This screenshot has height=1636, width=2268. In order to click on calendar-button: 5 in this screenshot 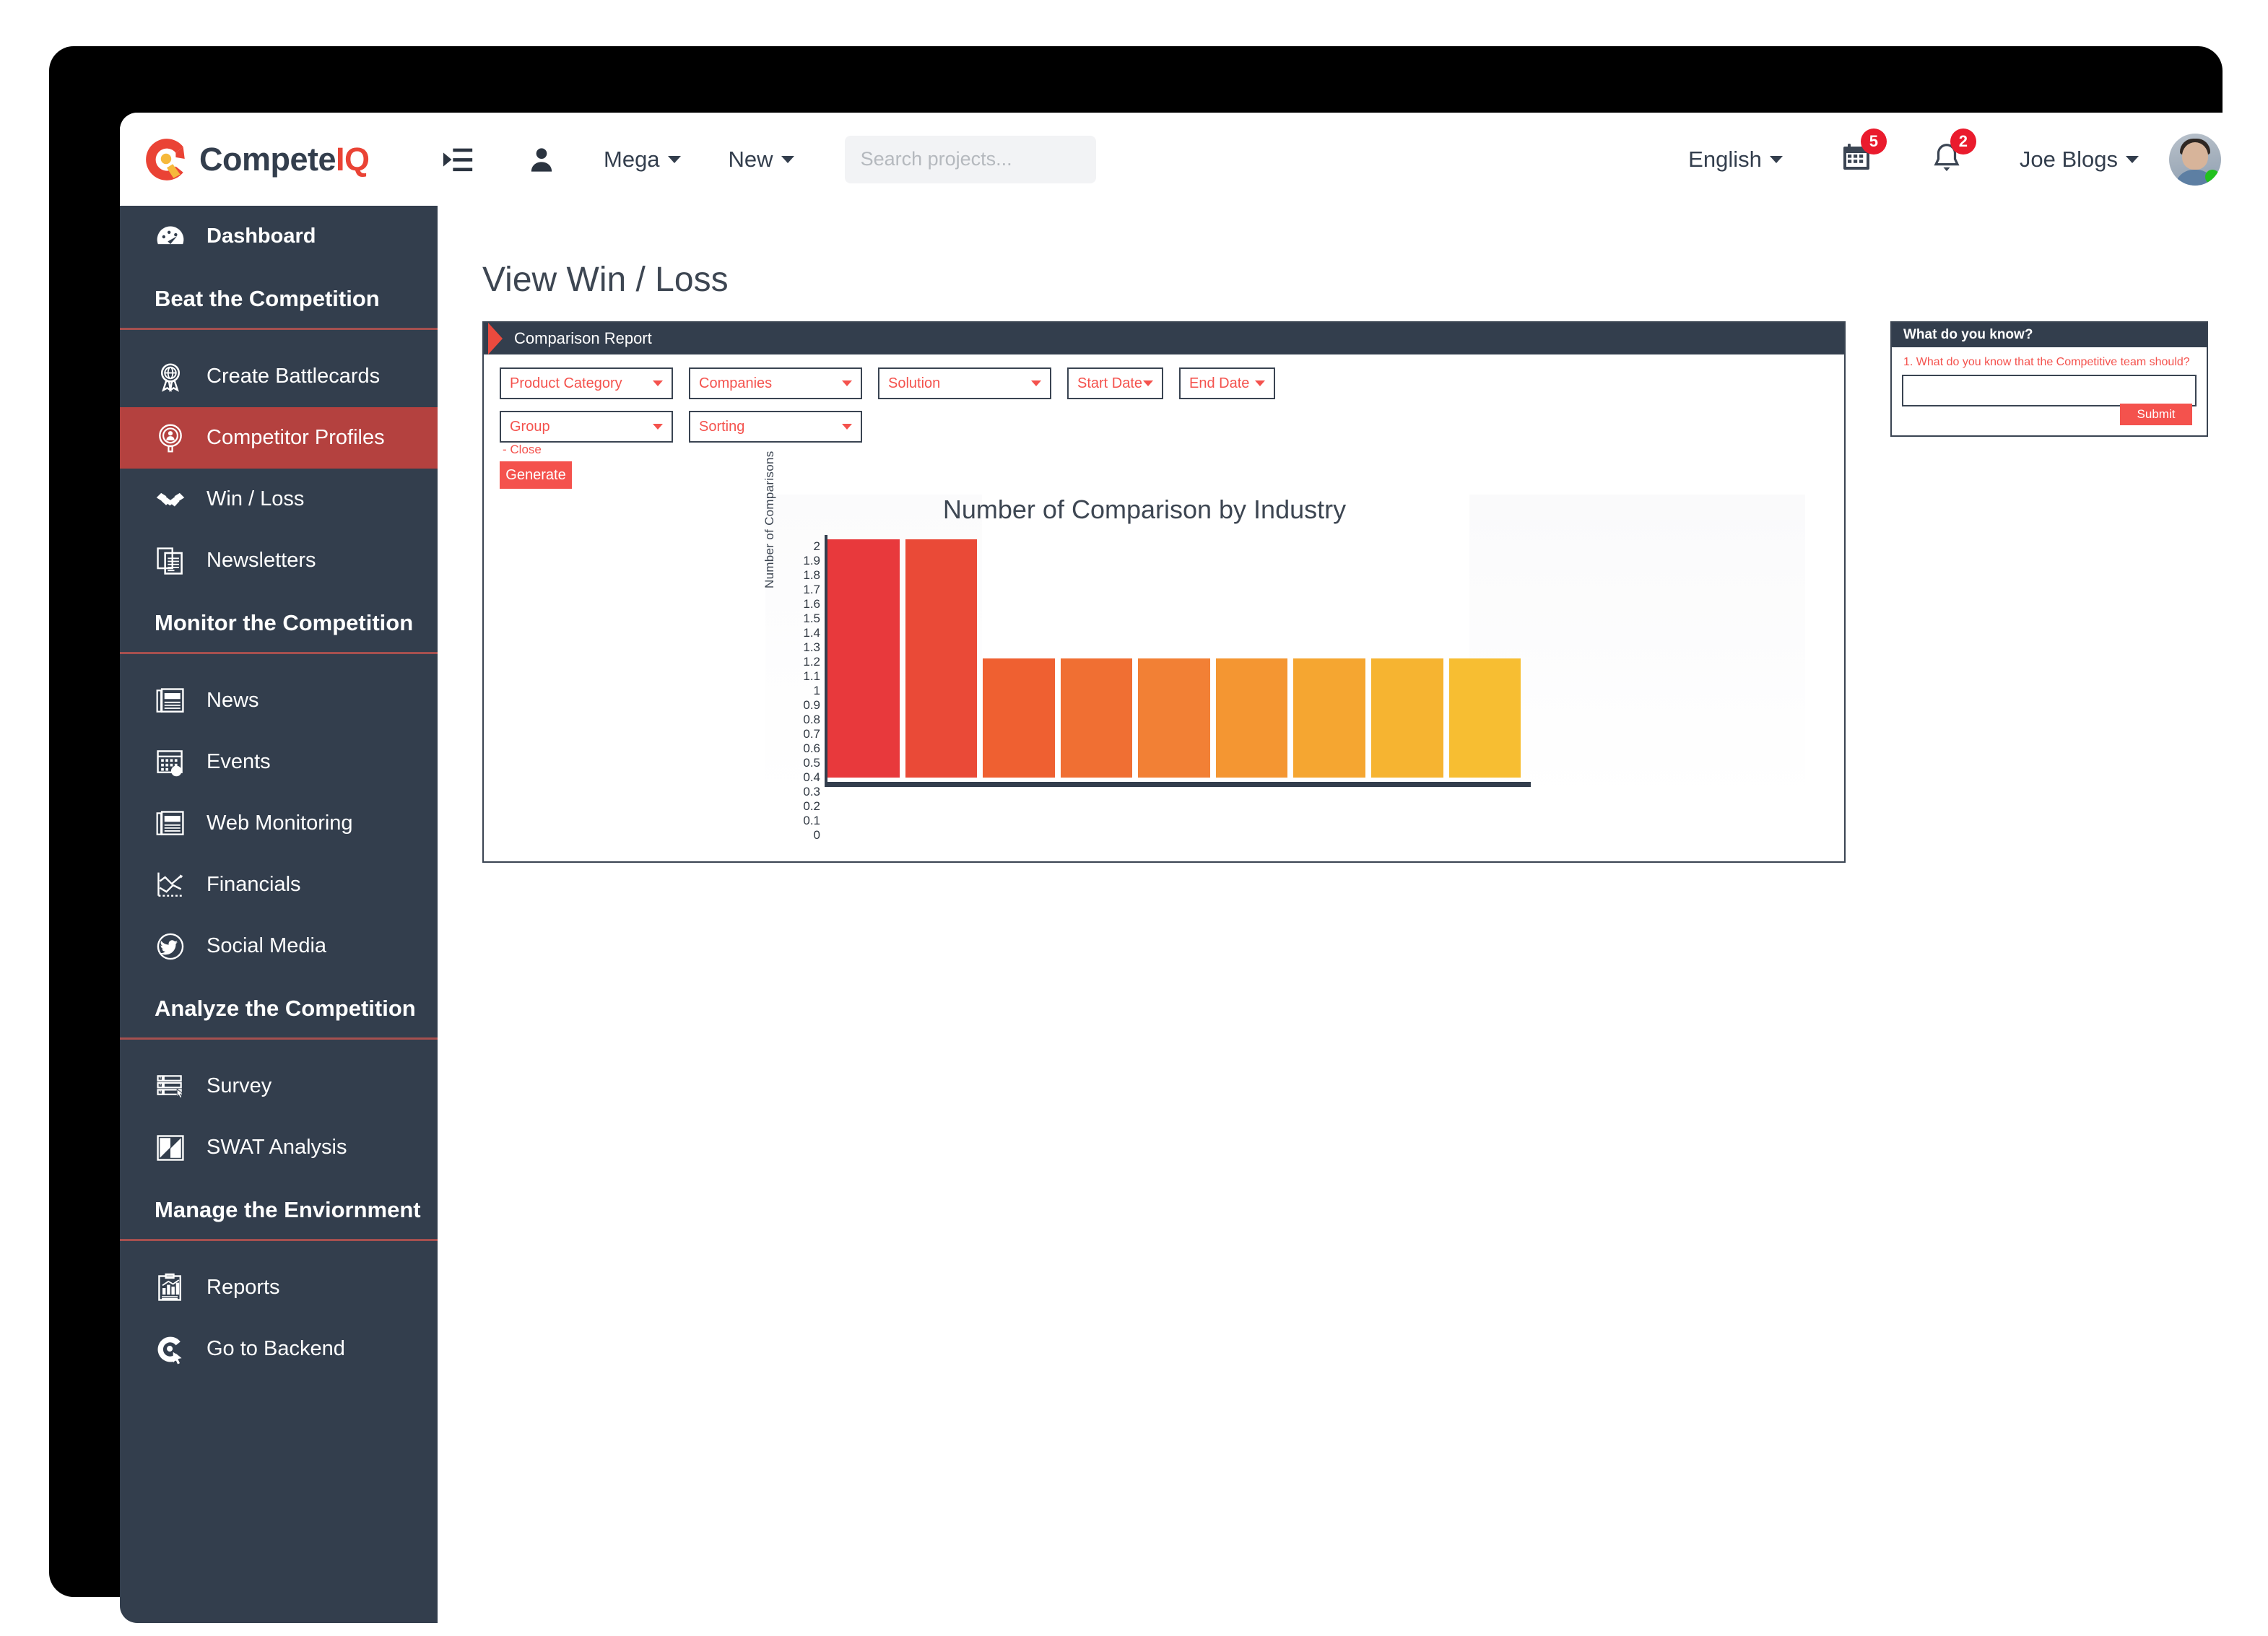, I will do `click(1863, 153)`.